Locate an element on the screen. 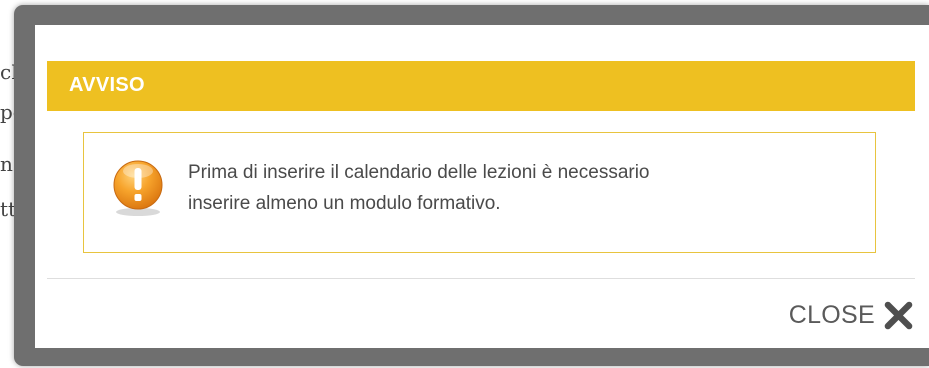 Image resolution: width=929 pixels, height=368 pixels. dialog-title: AVVISO is located at coordinates (107, 85).